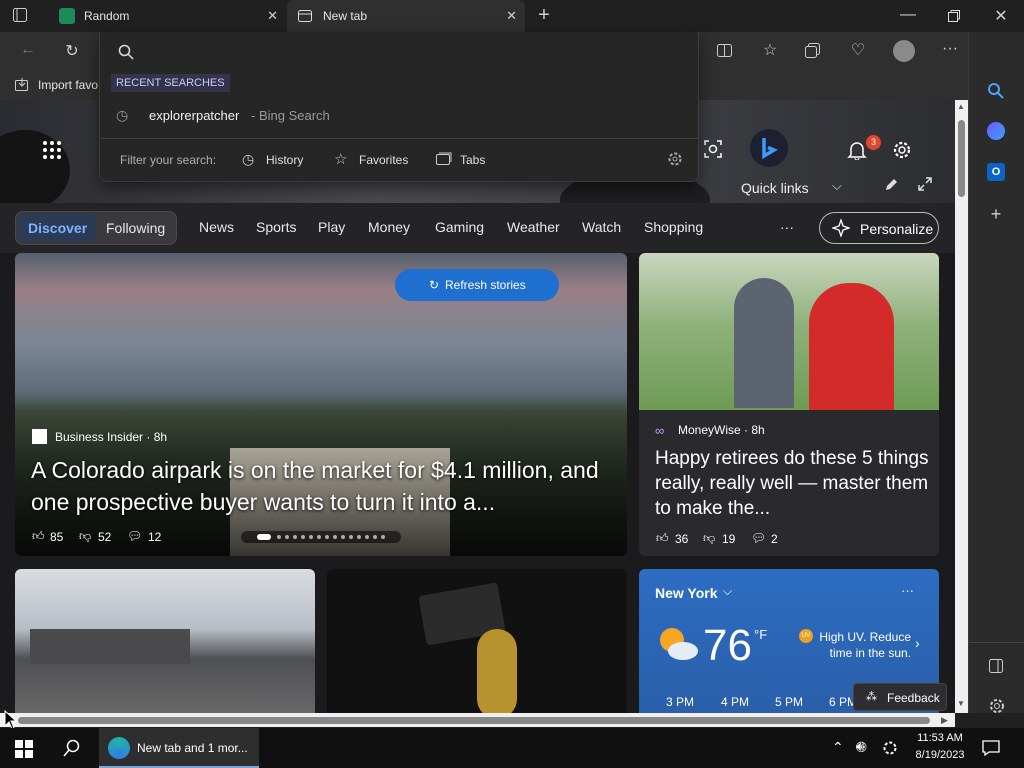 This screenshot has height=768, width=1024. What do you see at coordinates (477, 641) in the screenshot?
I see `card-story-card` at bounding box center [477, 641].